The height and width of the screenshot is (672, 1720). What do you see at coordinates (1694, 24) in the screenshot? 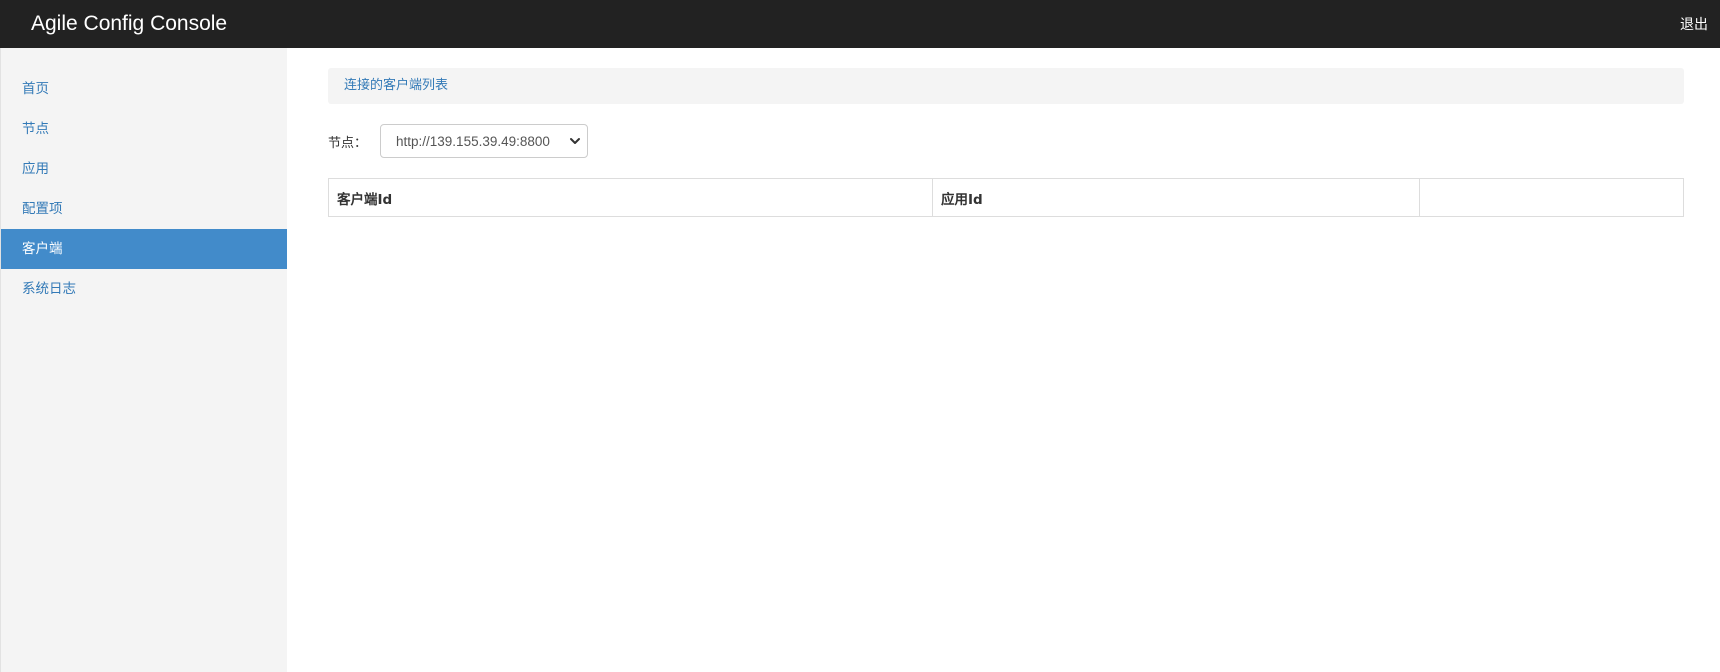
I see `logout-link: 退出` at bounding box center [1694, 24].